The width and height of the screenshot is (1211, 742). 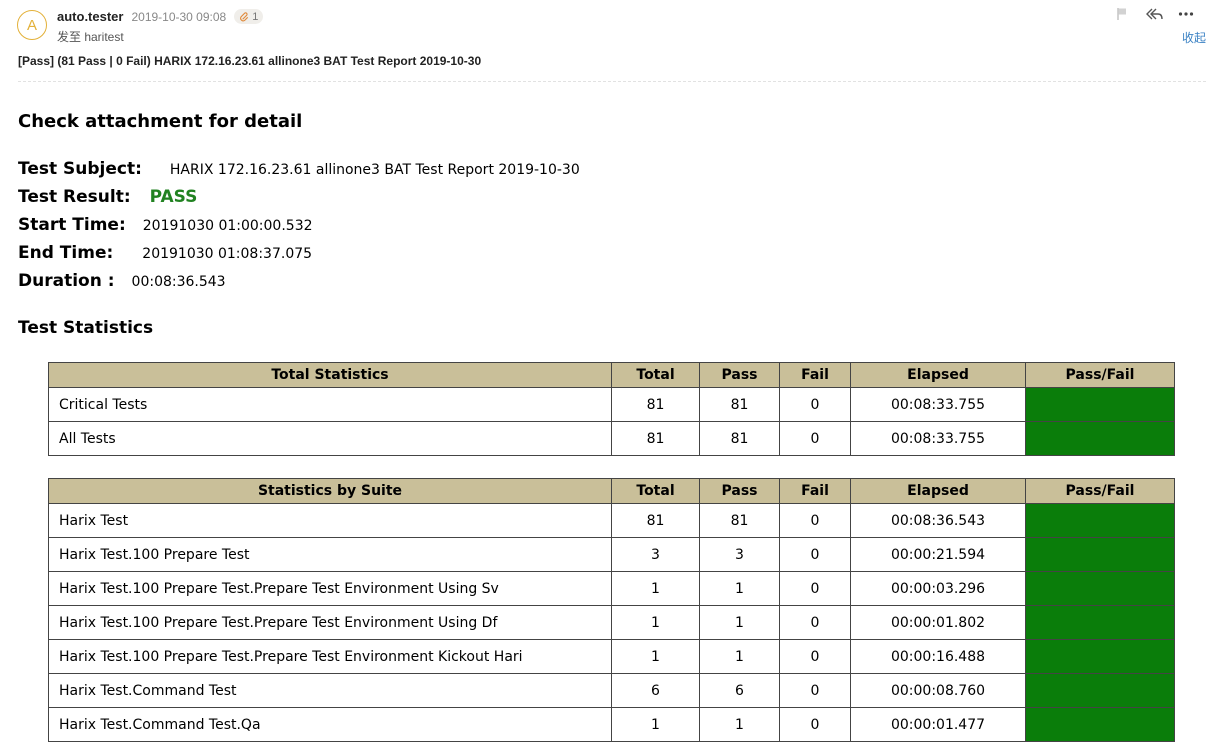 What do you see at coordinates (330, 554) in the screenshot?
I see `row-name-cell: Harix Test.100 Prepare Test` at bounding box center [330, 554].